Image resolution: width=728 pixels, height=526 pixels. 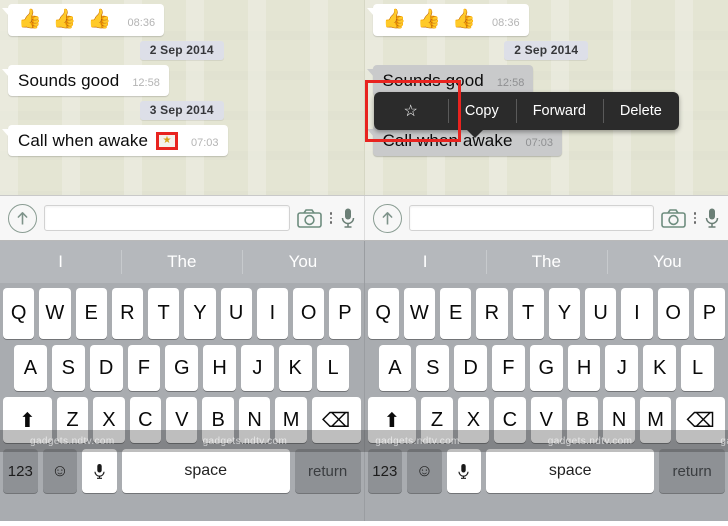 I want to click on delete-button: Delete, so click(x=640, y=111).